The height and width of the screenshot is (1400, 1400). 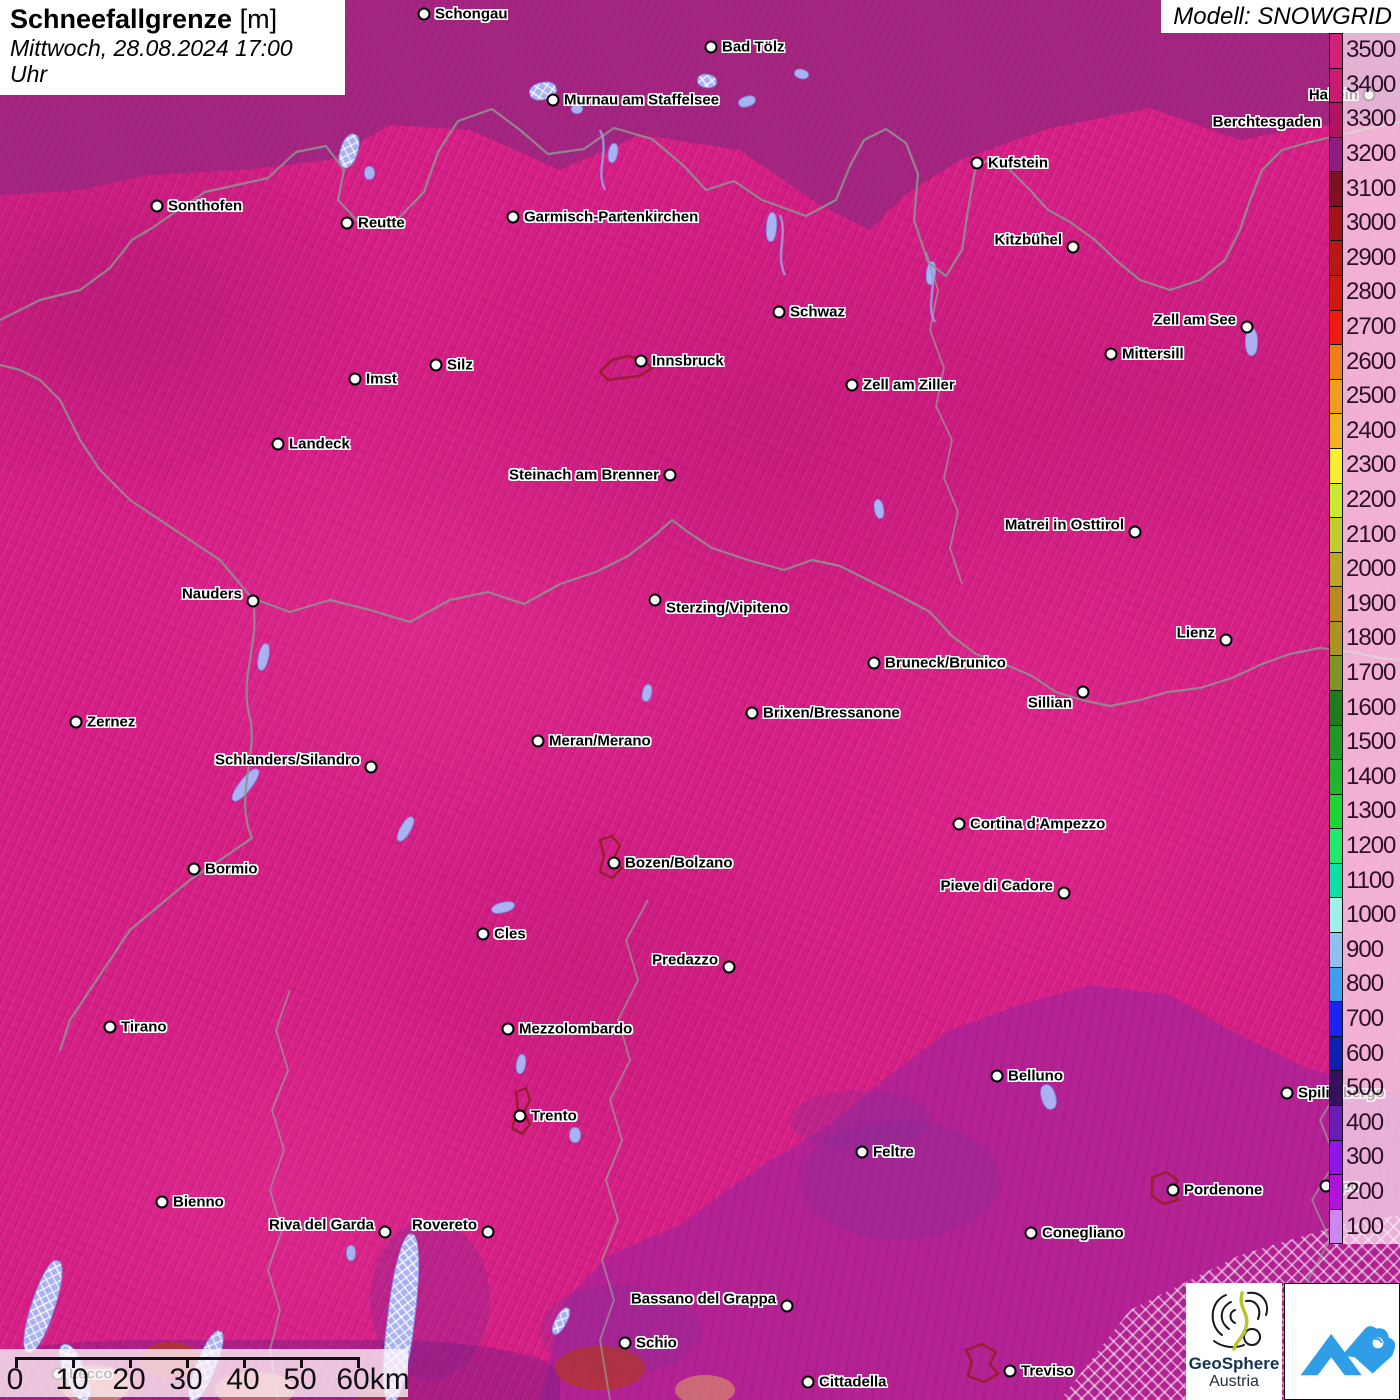 I want to click on colorbar-tick-label: 600, so click(x=1365, y=1053).